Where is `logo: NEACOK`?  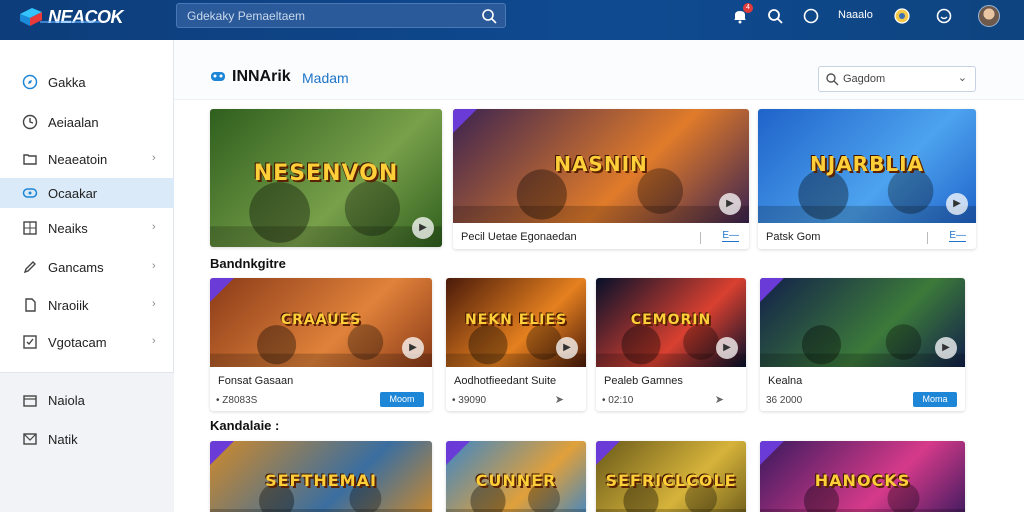 logo: NEACOK is located at coordinates (71, 17).